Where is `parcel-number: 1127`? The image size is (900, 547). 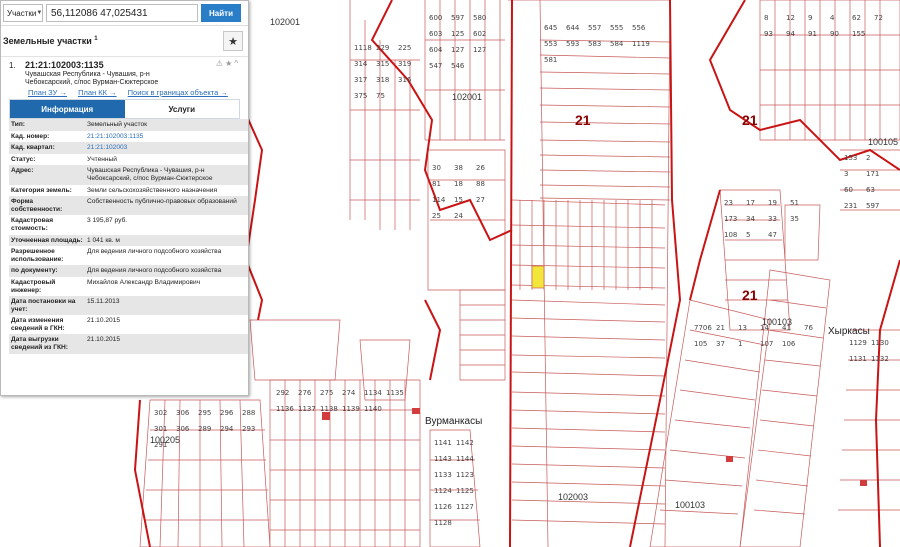
parcel-number: 1127 is located at coordinates (465, 507).